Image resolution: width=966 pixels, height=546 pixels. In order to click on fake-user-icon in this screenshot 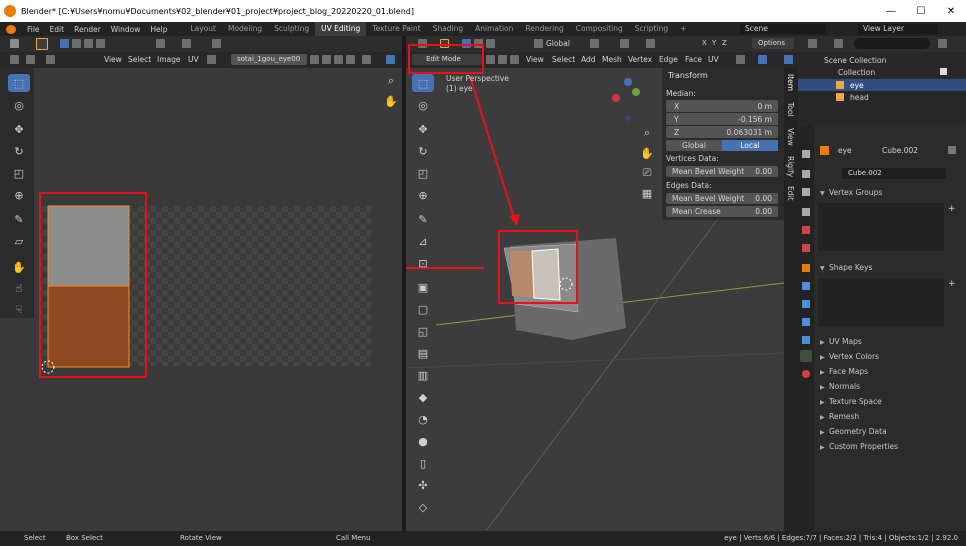, I will do `click(314, 59)`.